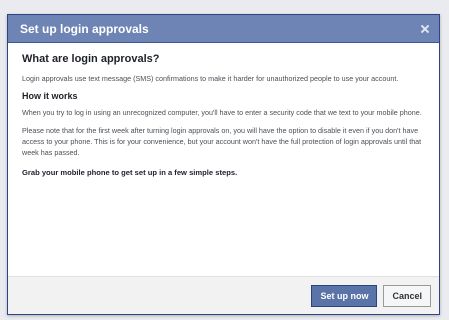 This screenshot has height=320, width=449. I want to click on section-heading-what: What are login approvals?, so click(91, 59).